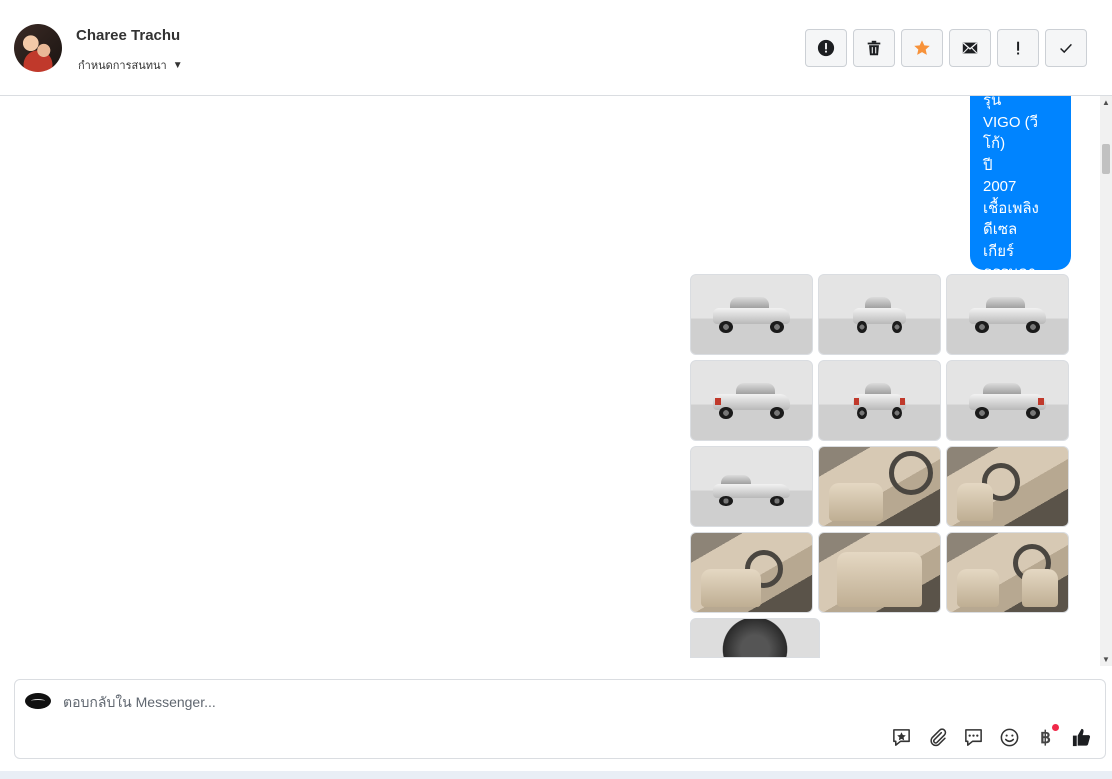 This screenshot has height=779, width=1112. What do you see at coordinates (992, 102) in the screenshot?
I see `message-line: รุ่น` at bounding box center [992, 102].